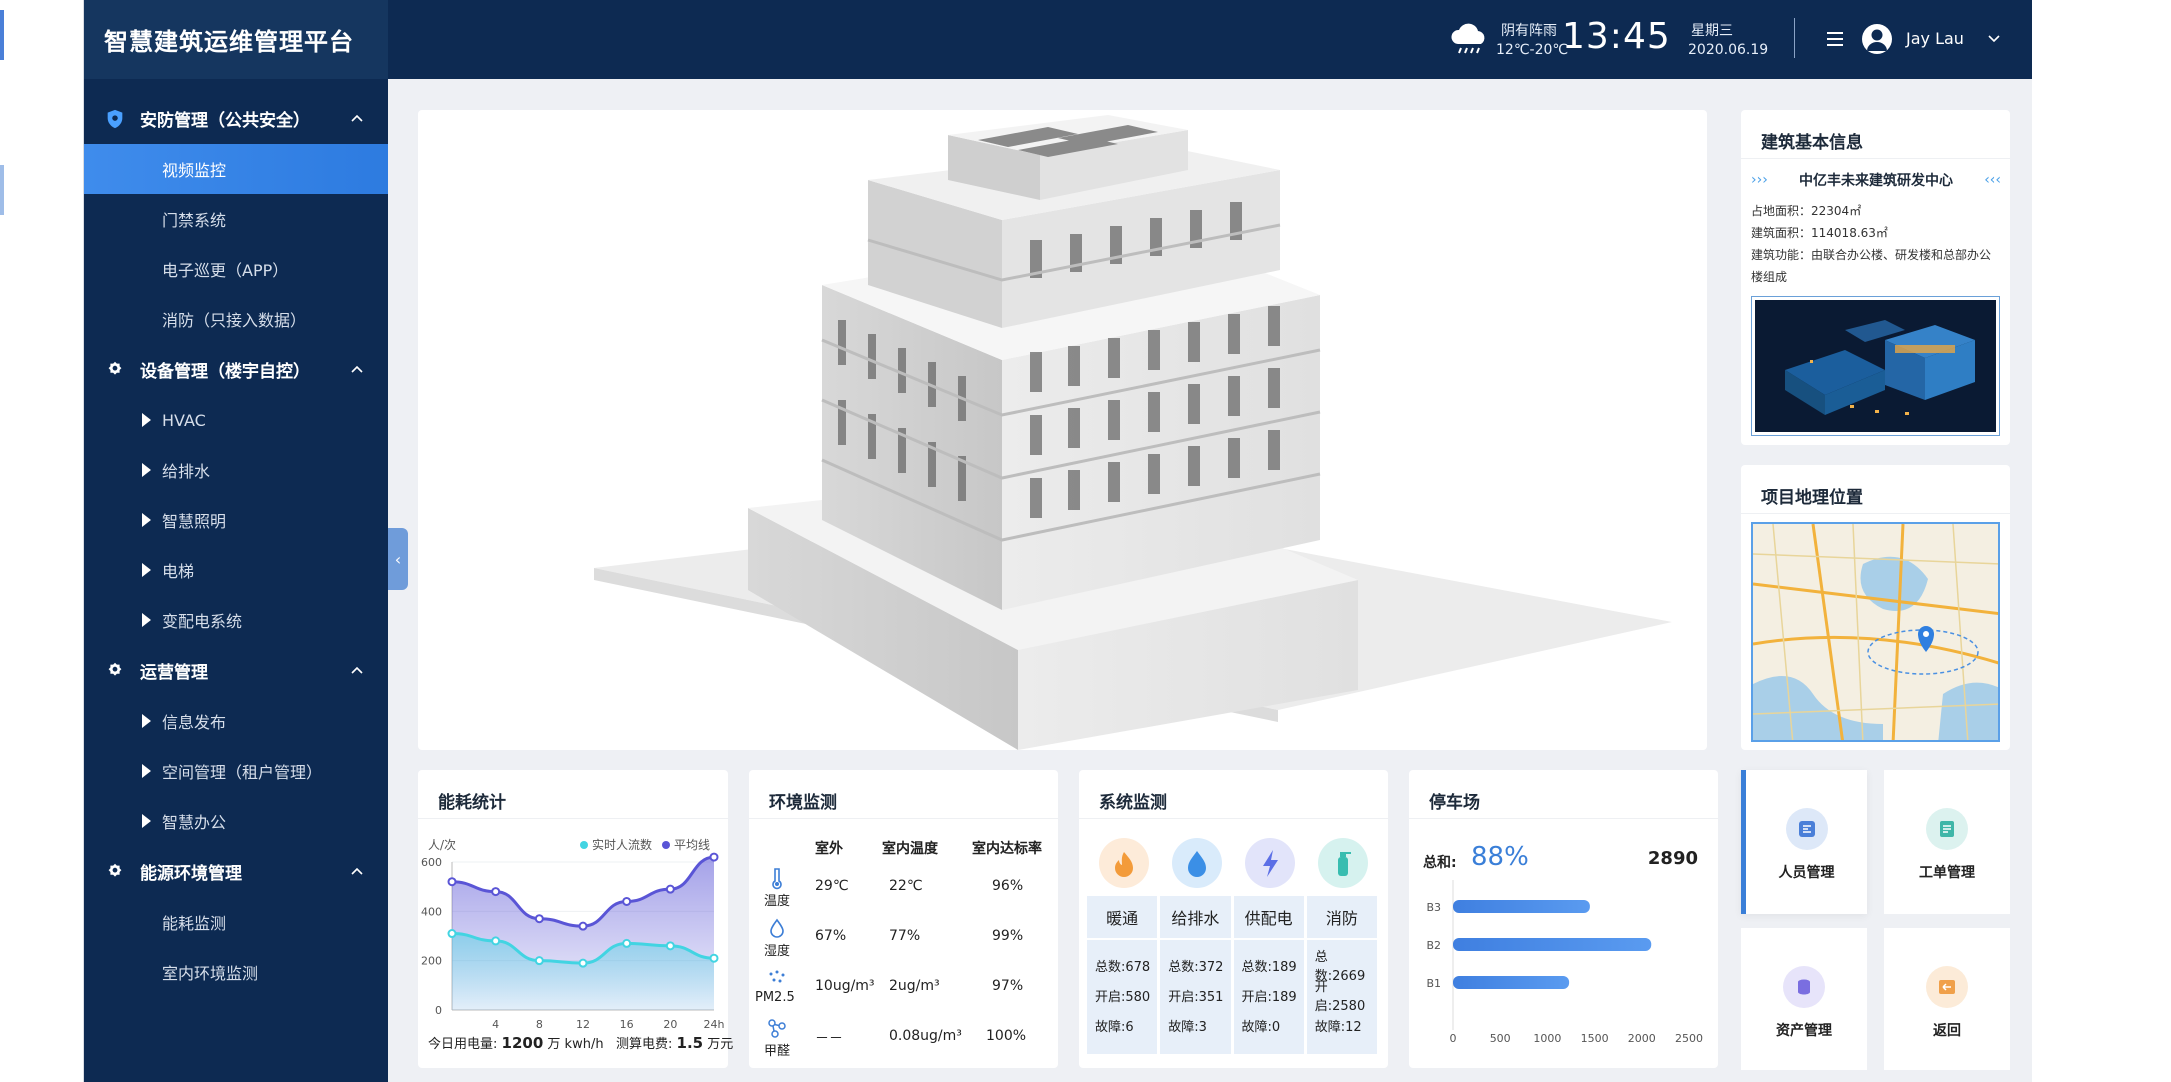  I want to click on system-total: 总数:189, so click(1269, 967).